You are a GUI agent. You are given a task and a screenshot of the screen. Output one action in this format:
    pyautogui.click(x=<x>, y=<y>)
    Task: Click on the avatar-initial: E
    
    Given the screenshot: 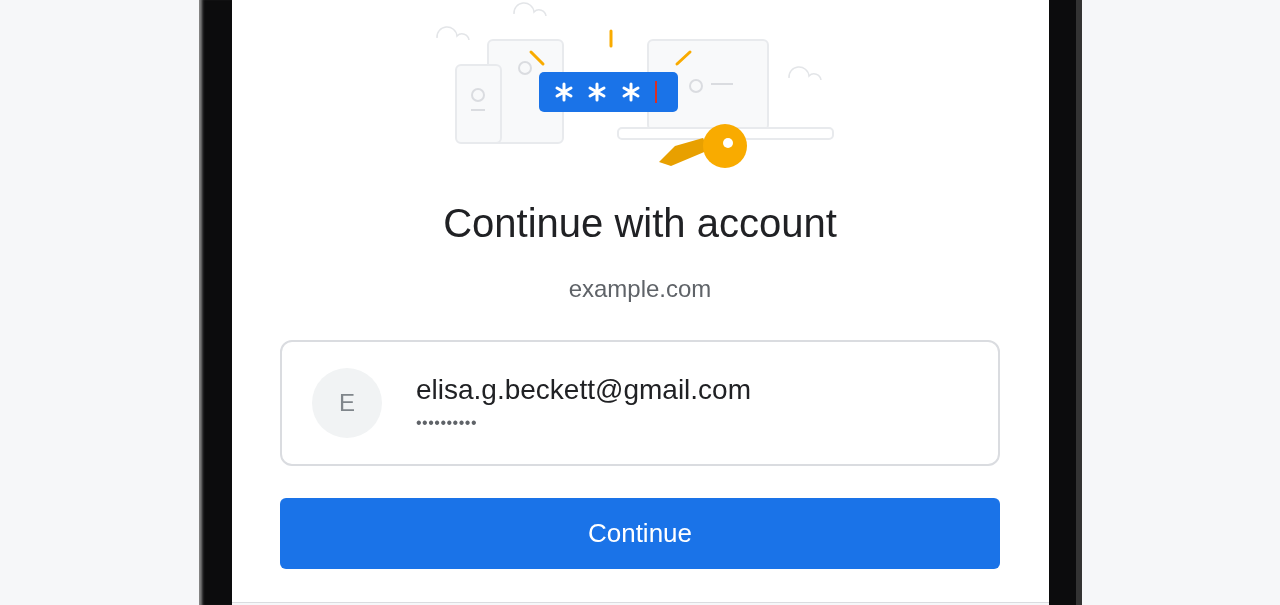 What is the action you would take?
    pyautogui.click(x=347, y=403)
    